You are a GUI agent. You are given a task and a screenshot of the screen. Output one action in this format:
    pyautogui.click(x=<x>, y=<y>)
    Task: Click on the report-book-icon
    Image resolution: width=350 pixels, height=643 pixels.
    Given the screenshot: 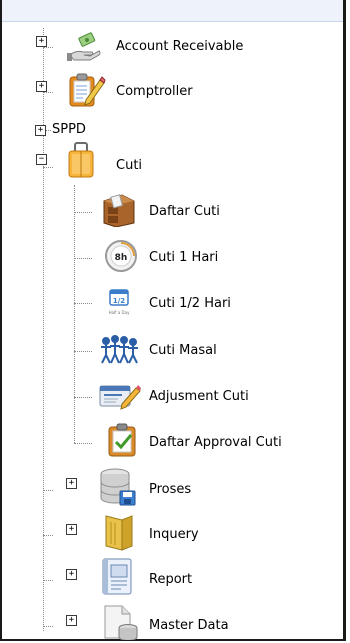 What is the action you would take?
    pyautogui.click(x=117, y=576)
    